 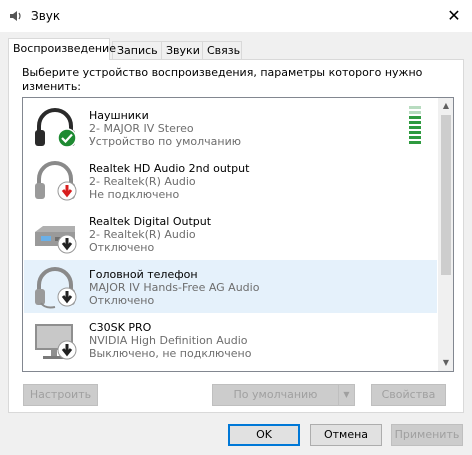 What do you see at coordinates (150, 221) in the screenshot?
I see `device-name: Realtek Digital Output` at bounding box center [150, 221].